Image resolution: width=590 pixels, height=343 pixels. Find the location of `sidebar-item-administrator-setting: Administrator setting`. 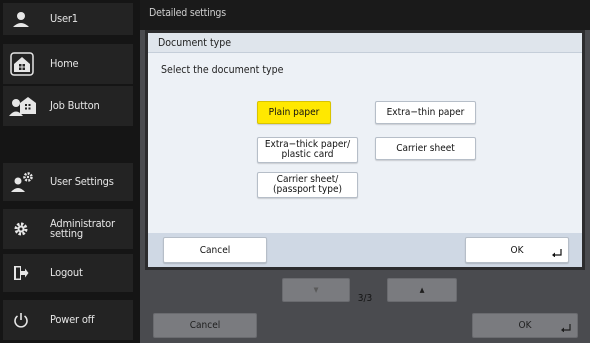

sidebar-item-administrator-setting: Administrator setting is located at coordinates (68, 229).